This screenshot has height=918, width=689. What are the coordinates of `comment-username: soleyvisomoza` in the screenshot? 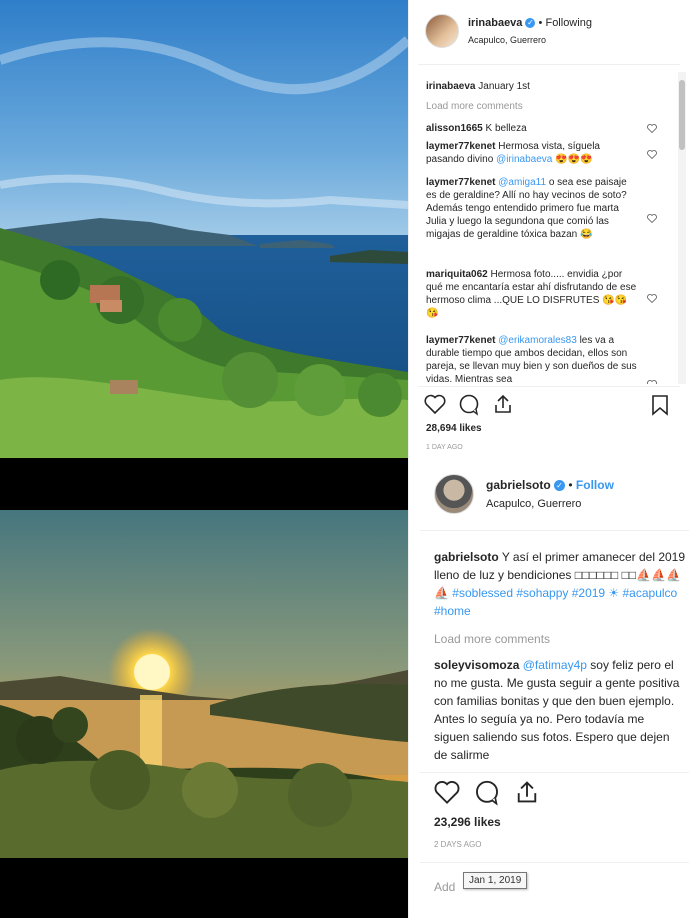 It's located at (476, 665).